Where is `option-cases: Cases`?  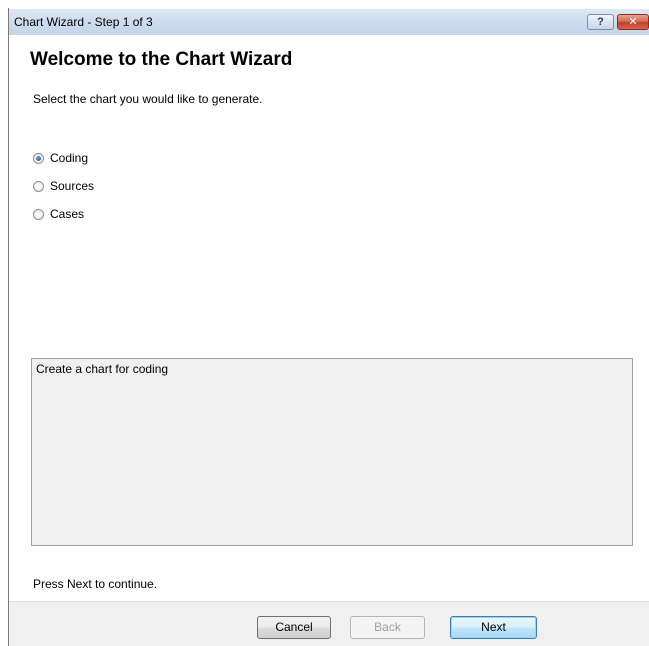
option-cases: Cases is located at coordinates (58, 214).